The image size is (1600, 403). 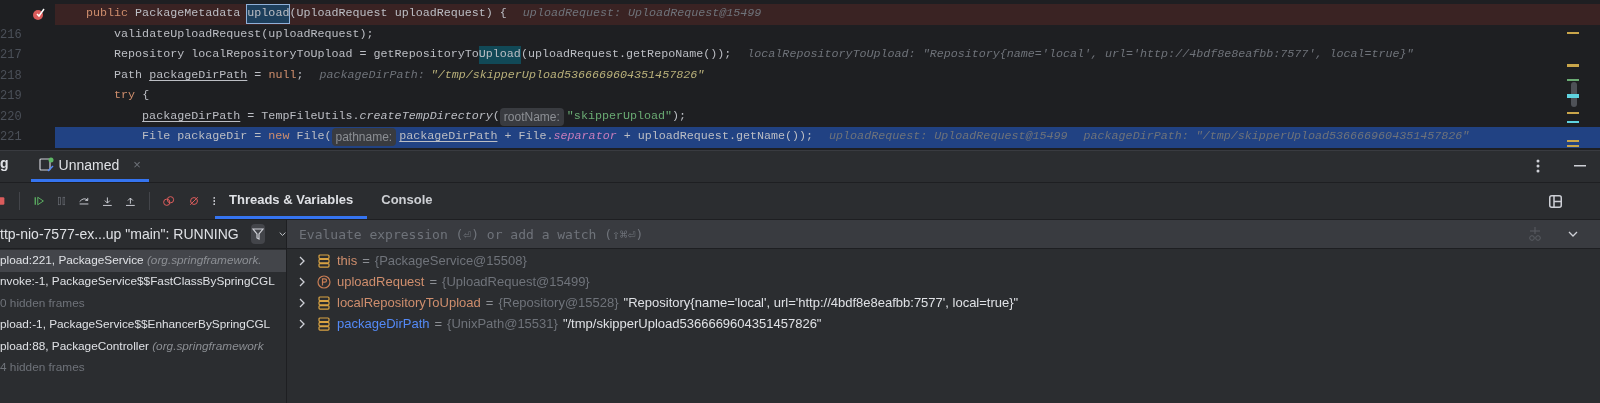 I want to click on code-text: = TempFileUtils., so click(x=303, y=116).